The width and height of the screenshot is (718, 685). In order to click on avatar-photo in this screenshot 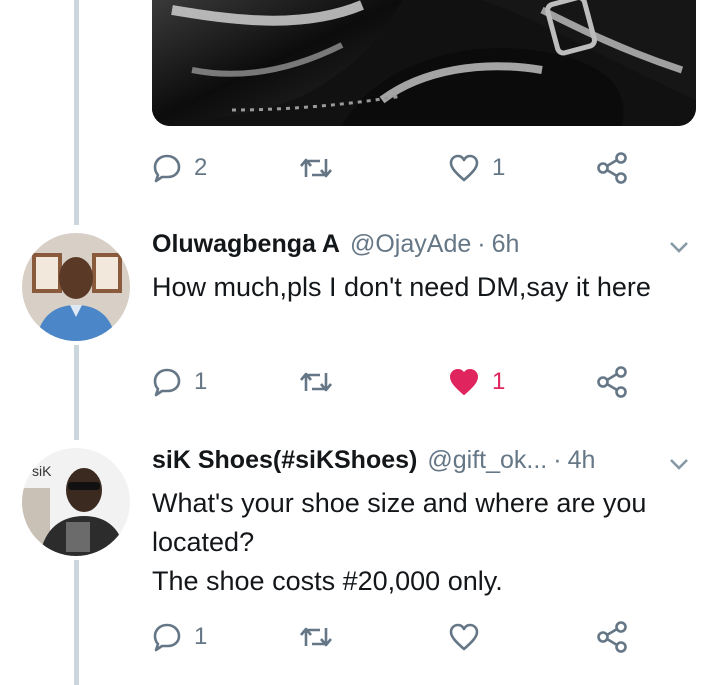, I will do `click(76, 287)`.